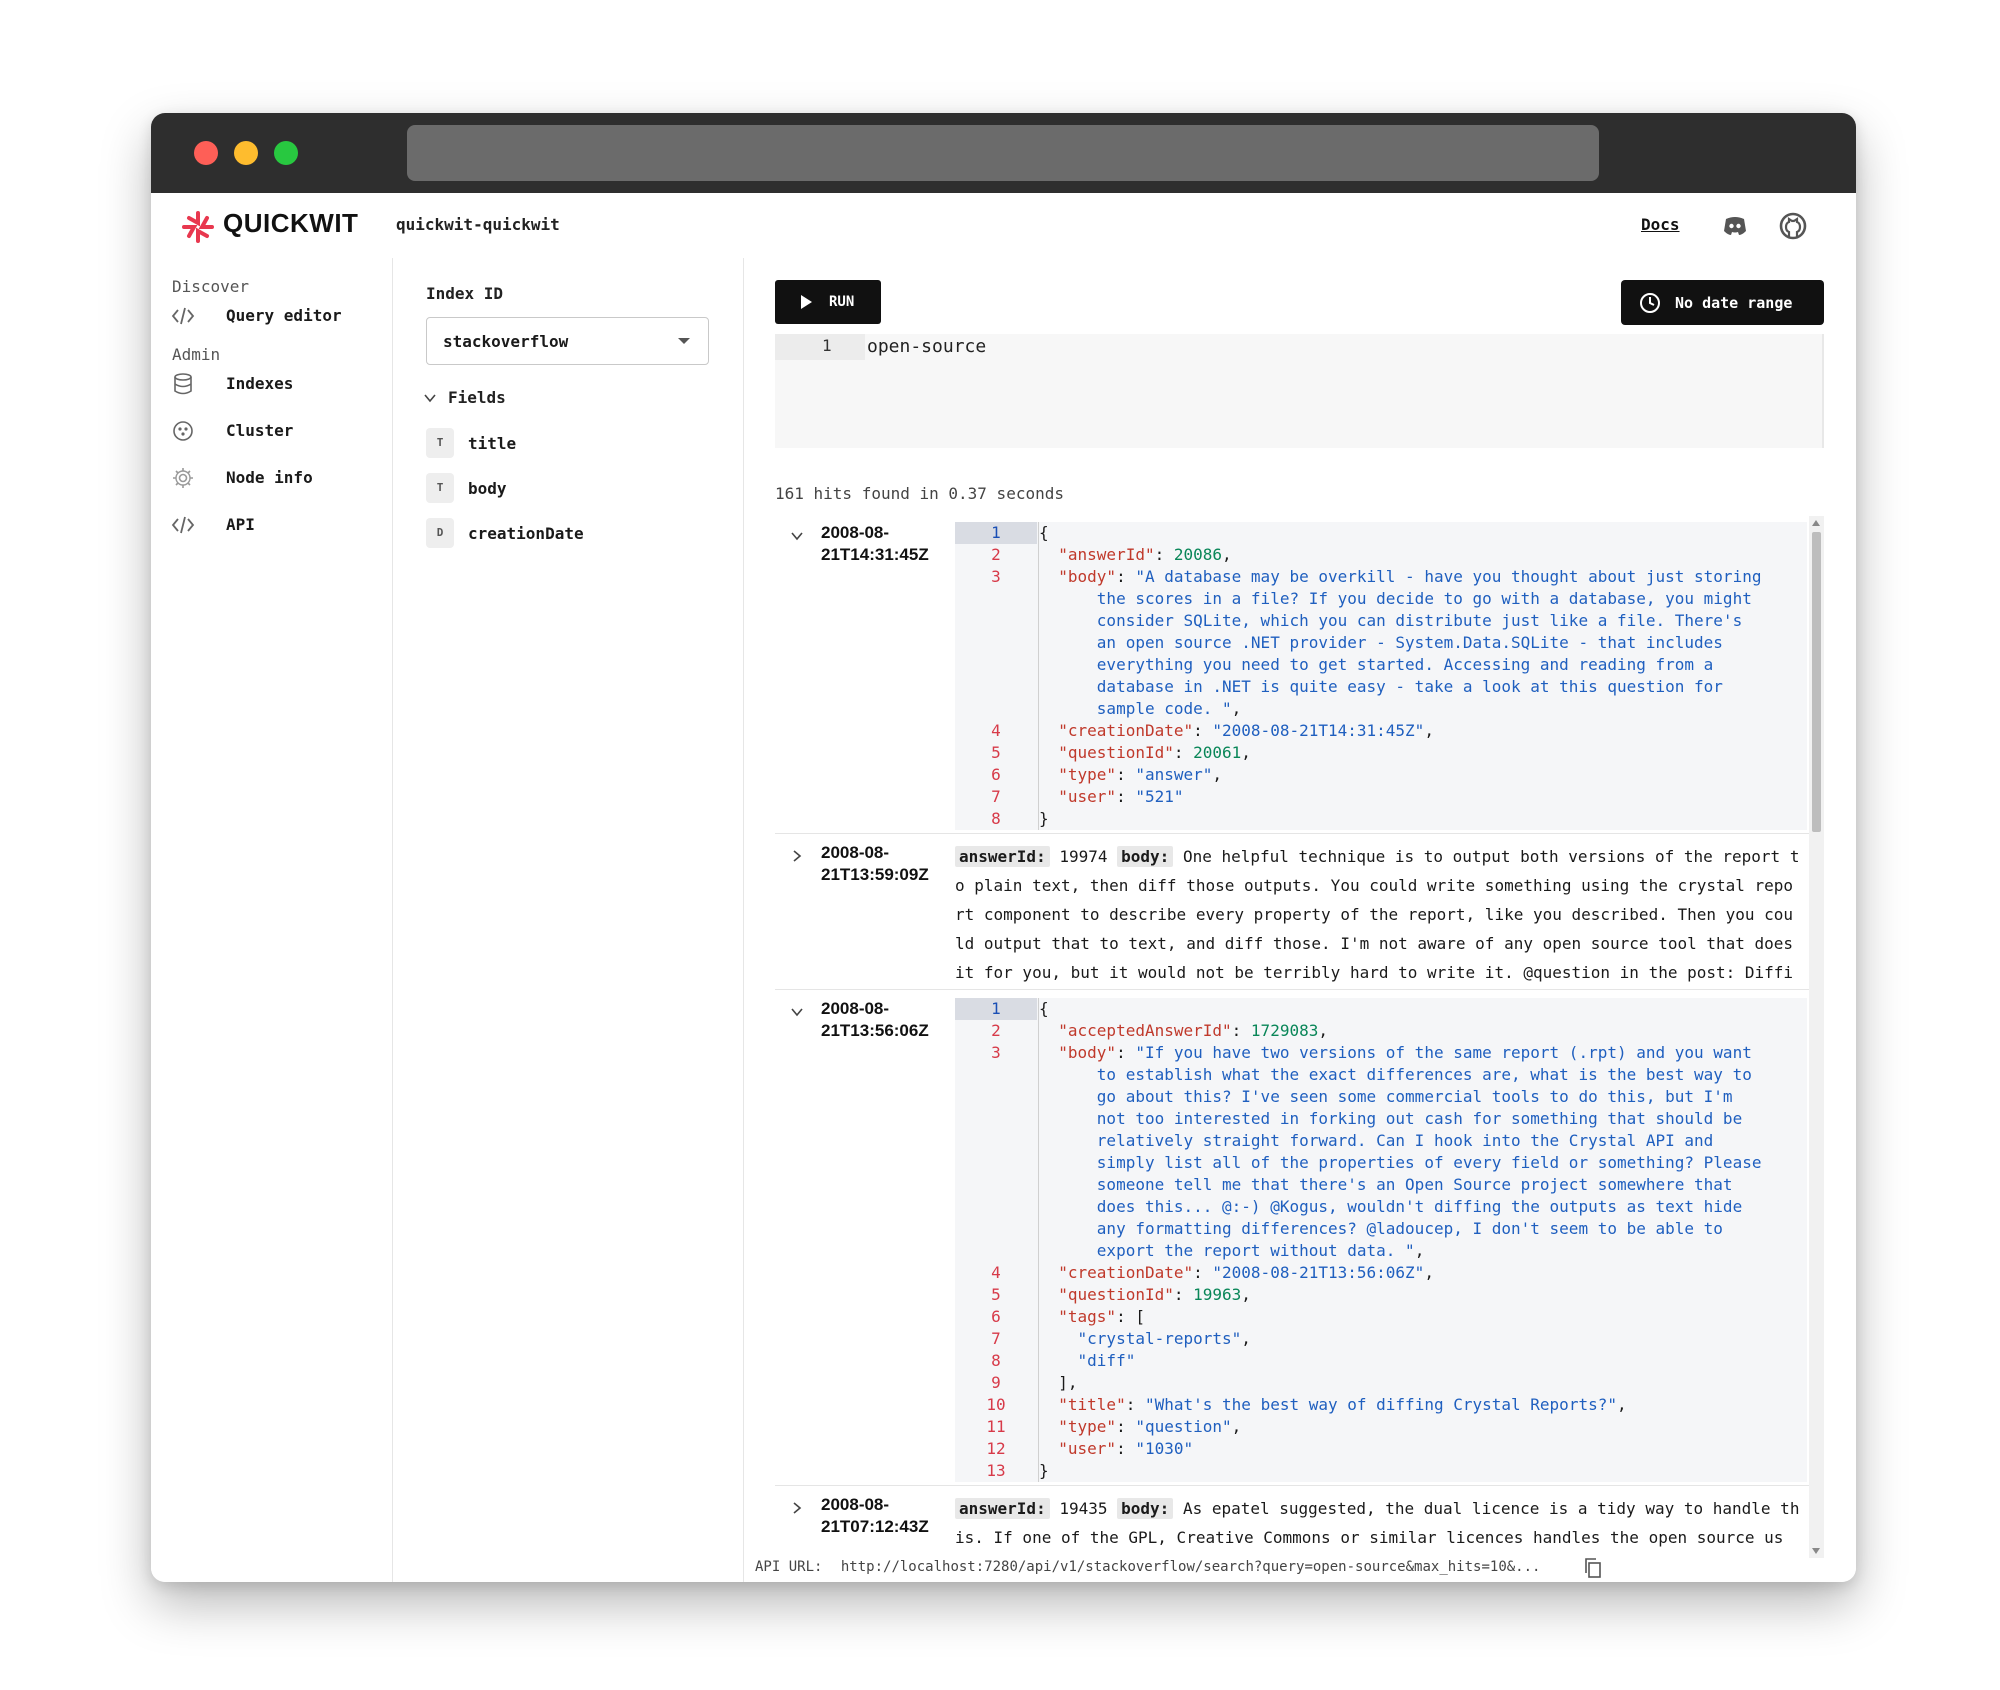 Image resolution: width=2000 pixels, height=1690 pixels. Describe the element at coordinates (996, 1360) in the screenshot. I see `json-line-number: 8` at that location.